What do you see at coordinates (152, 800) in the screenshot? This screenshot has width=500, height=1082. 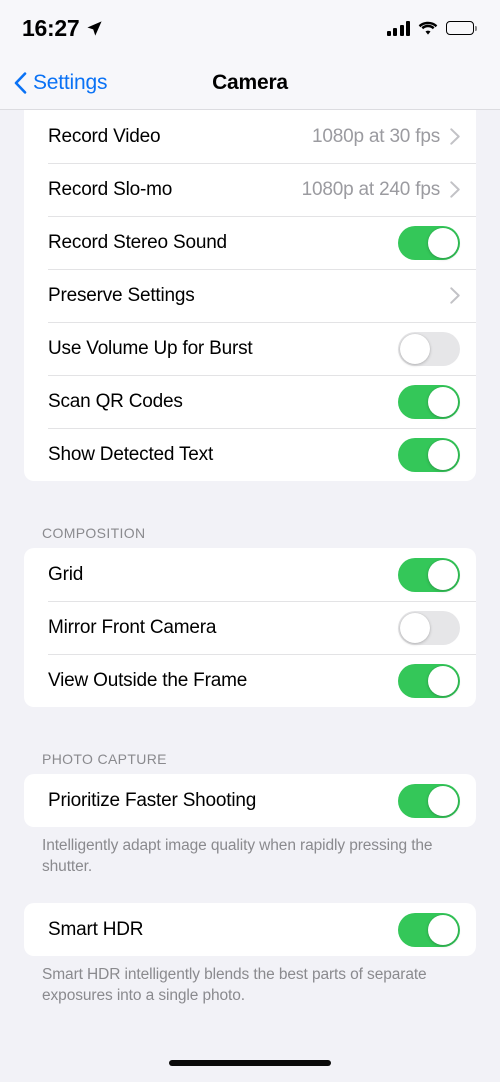 I see `settings-row-label: Prioritize Faster Shooting` at bounding box center [152, 800].